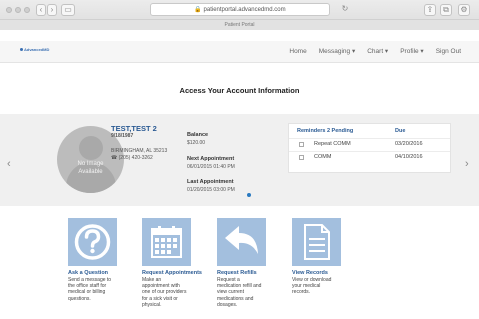  I want to click on reminder-row: Repeat COMM 03/20/2016, so click(369, 144).